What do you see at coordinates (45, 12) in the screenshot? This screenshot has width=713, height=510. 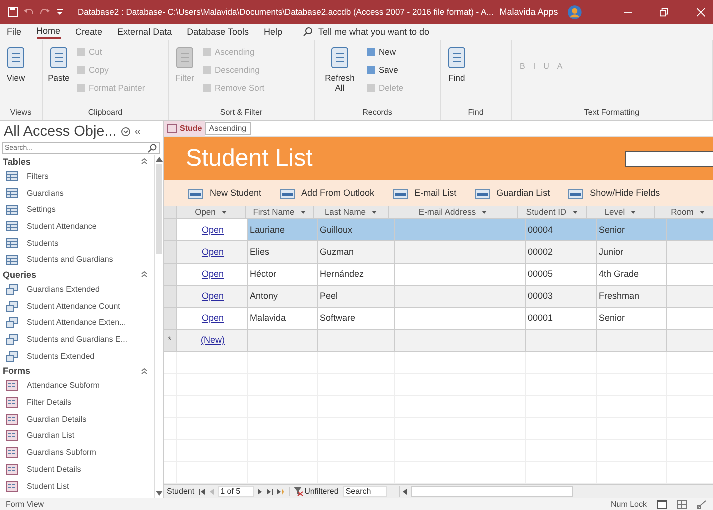 I see `redo-icon` at bounding box center [45, 12].